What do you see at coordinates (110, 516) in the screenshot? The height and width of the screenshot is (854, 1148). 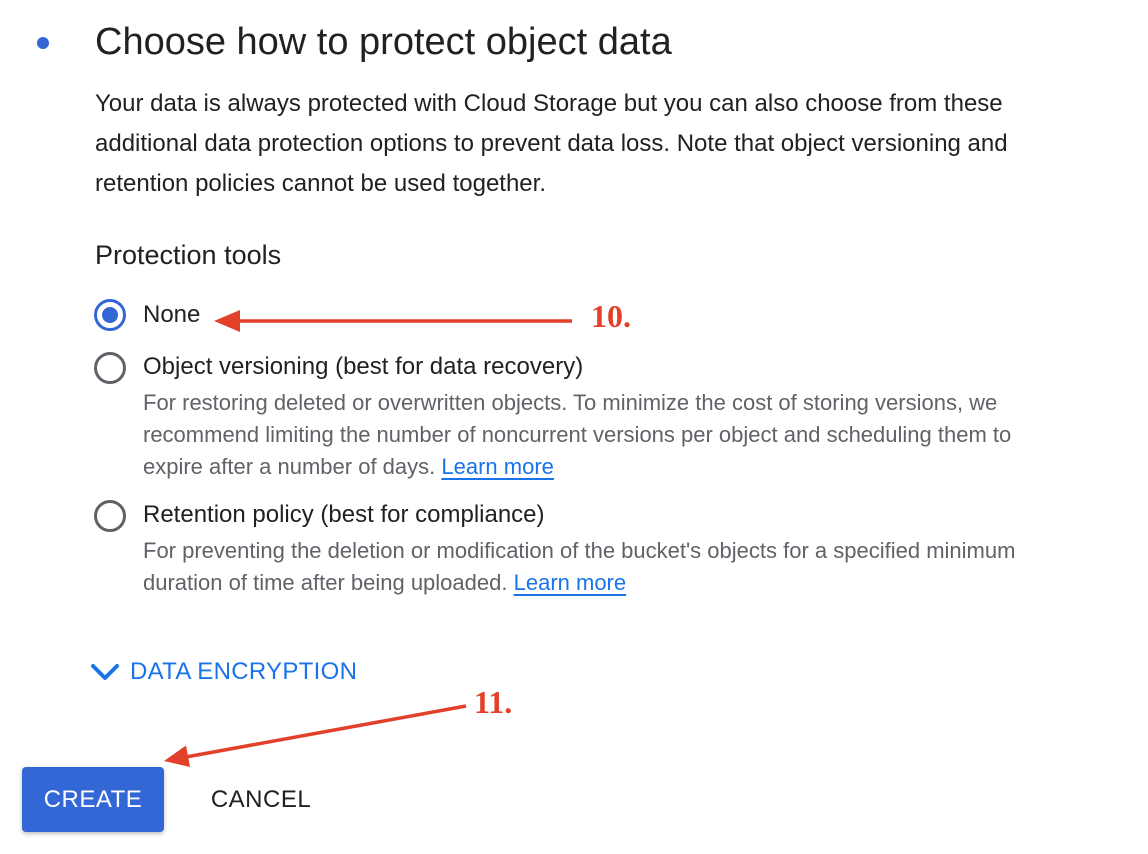 I see `radio-retention-policy` at bounding box center [110, 516].